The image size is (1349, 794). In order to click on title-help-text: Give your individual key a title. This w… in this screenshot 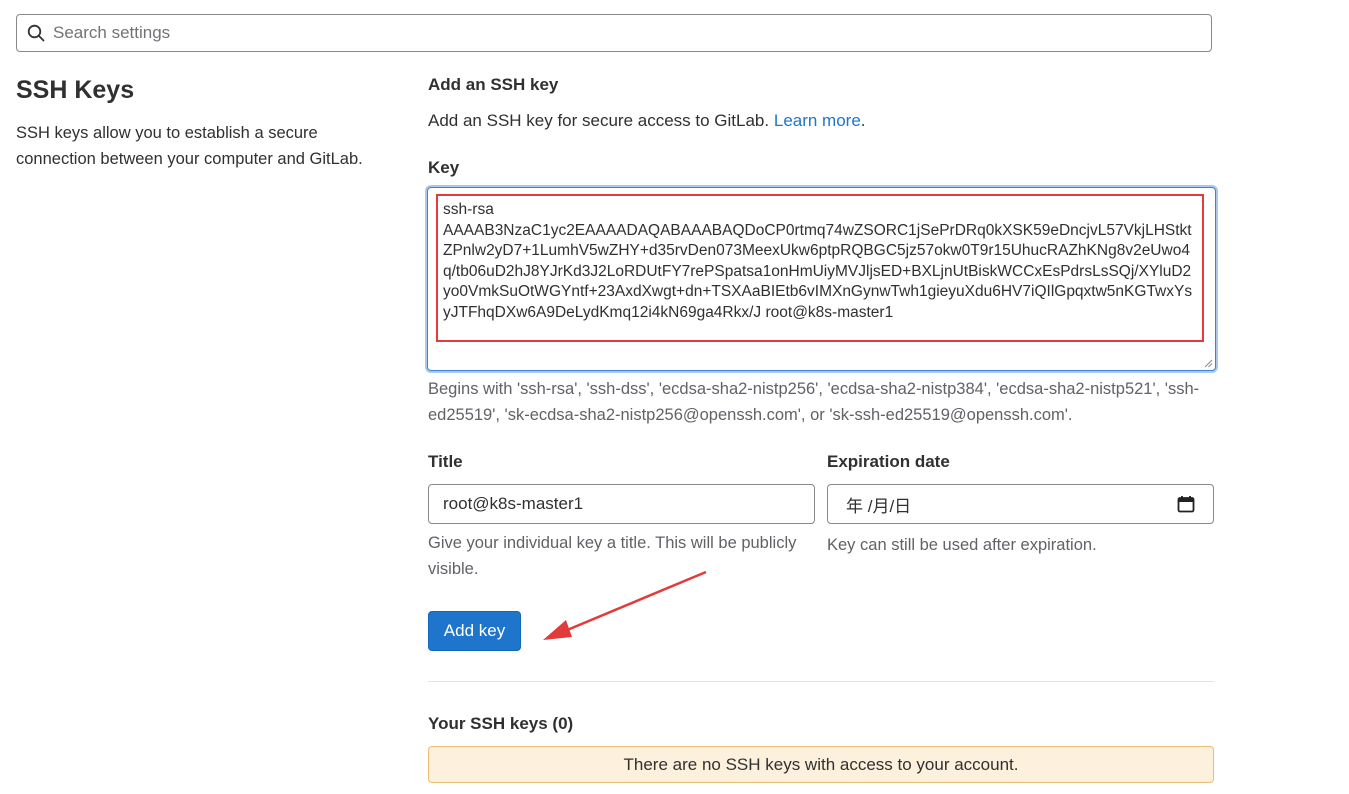, I will do `click(612, 556)`.